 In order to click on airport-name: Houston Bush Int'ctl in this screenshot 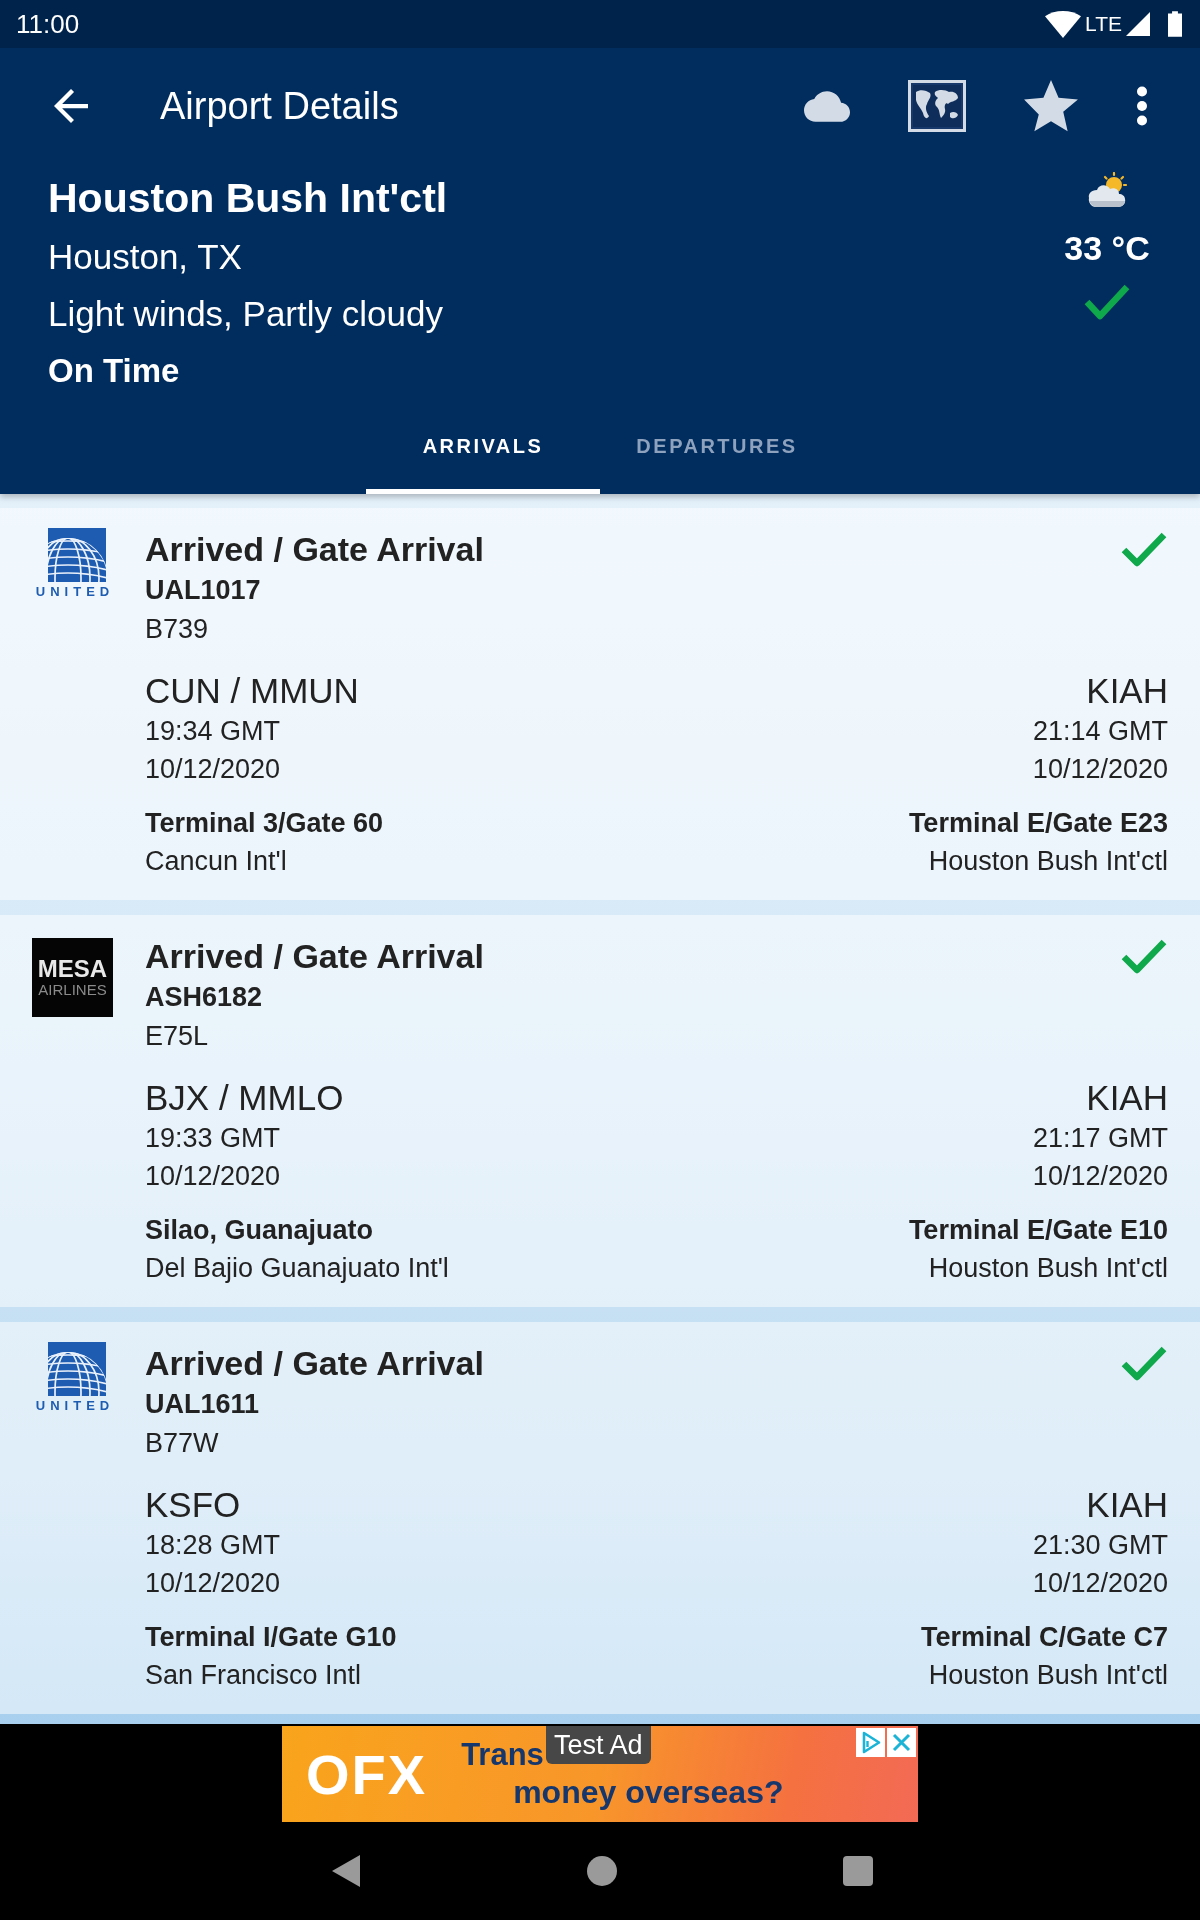, I will do `click(248, 198)`.